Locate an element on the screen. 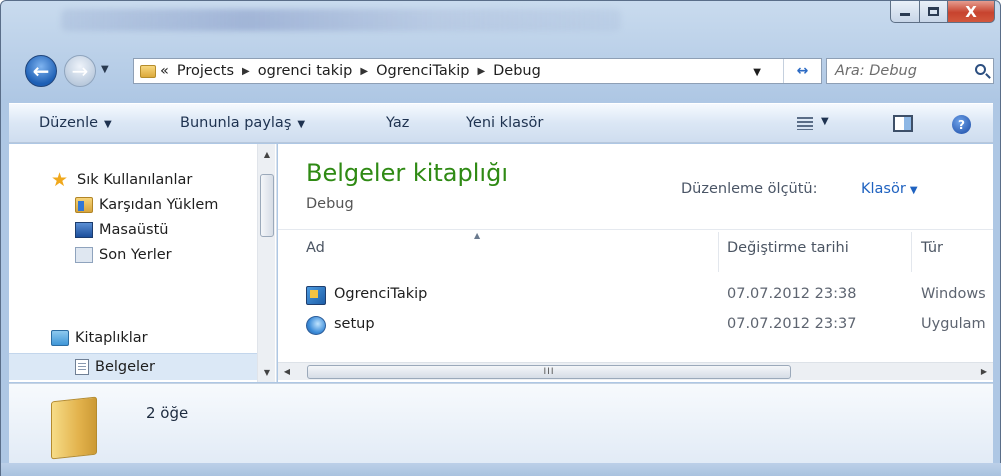 Image resolution: width=1001 pixels, height=476 pixels. new-folder-label: Yeni klasör is located at coordinates (505, 123).